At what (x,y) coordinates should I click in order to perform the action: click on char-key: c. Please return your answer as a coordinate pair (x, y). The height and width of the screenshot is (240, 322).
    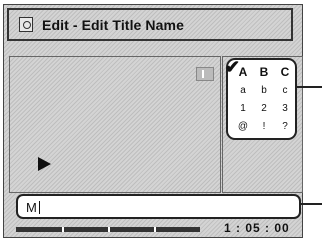
    Looking at the image, I should click on (285, 90).